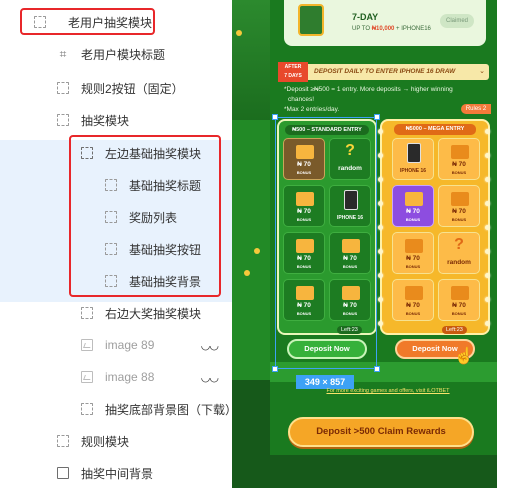 The image size is (513, 488). Describe the element at coordinates (251, 244) in the screenshot. I see `canvas-background` at that location.